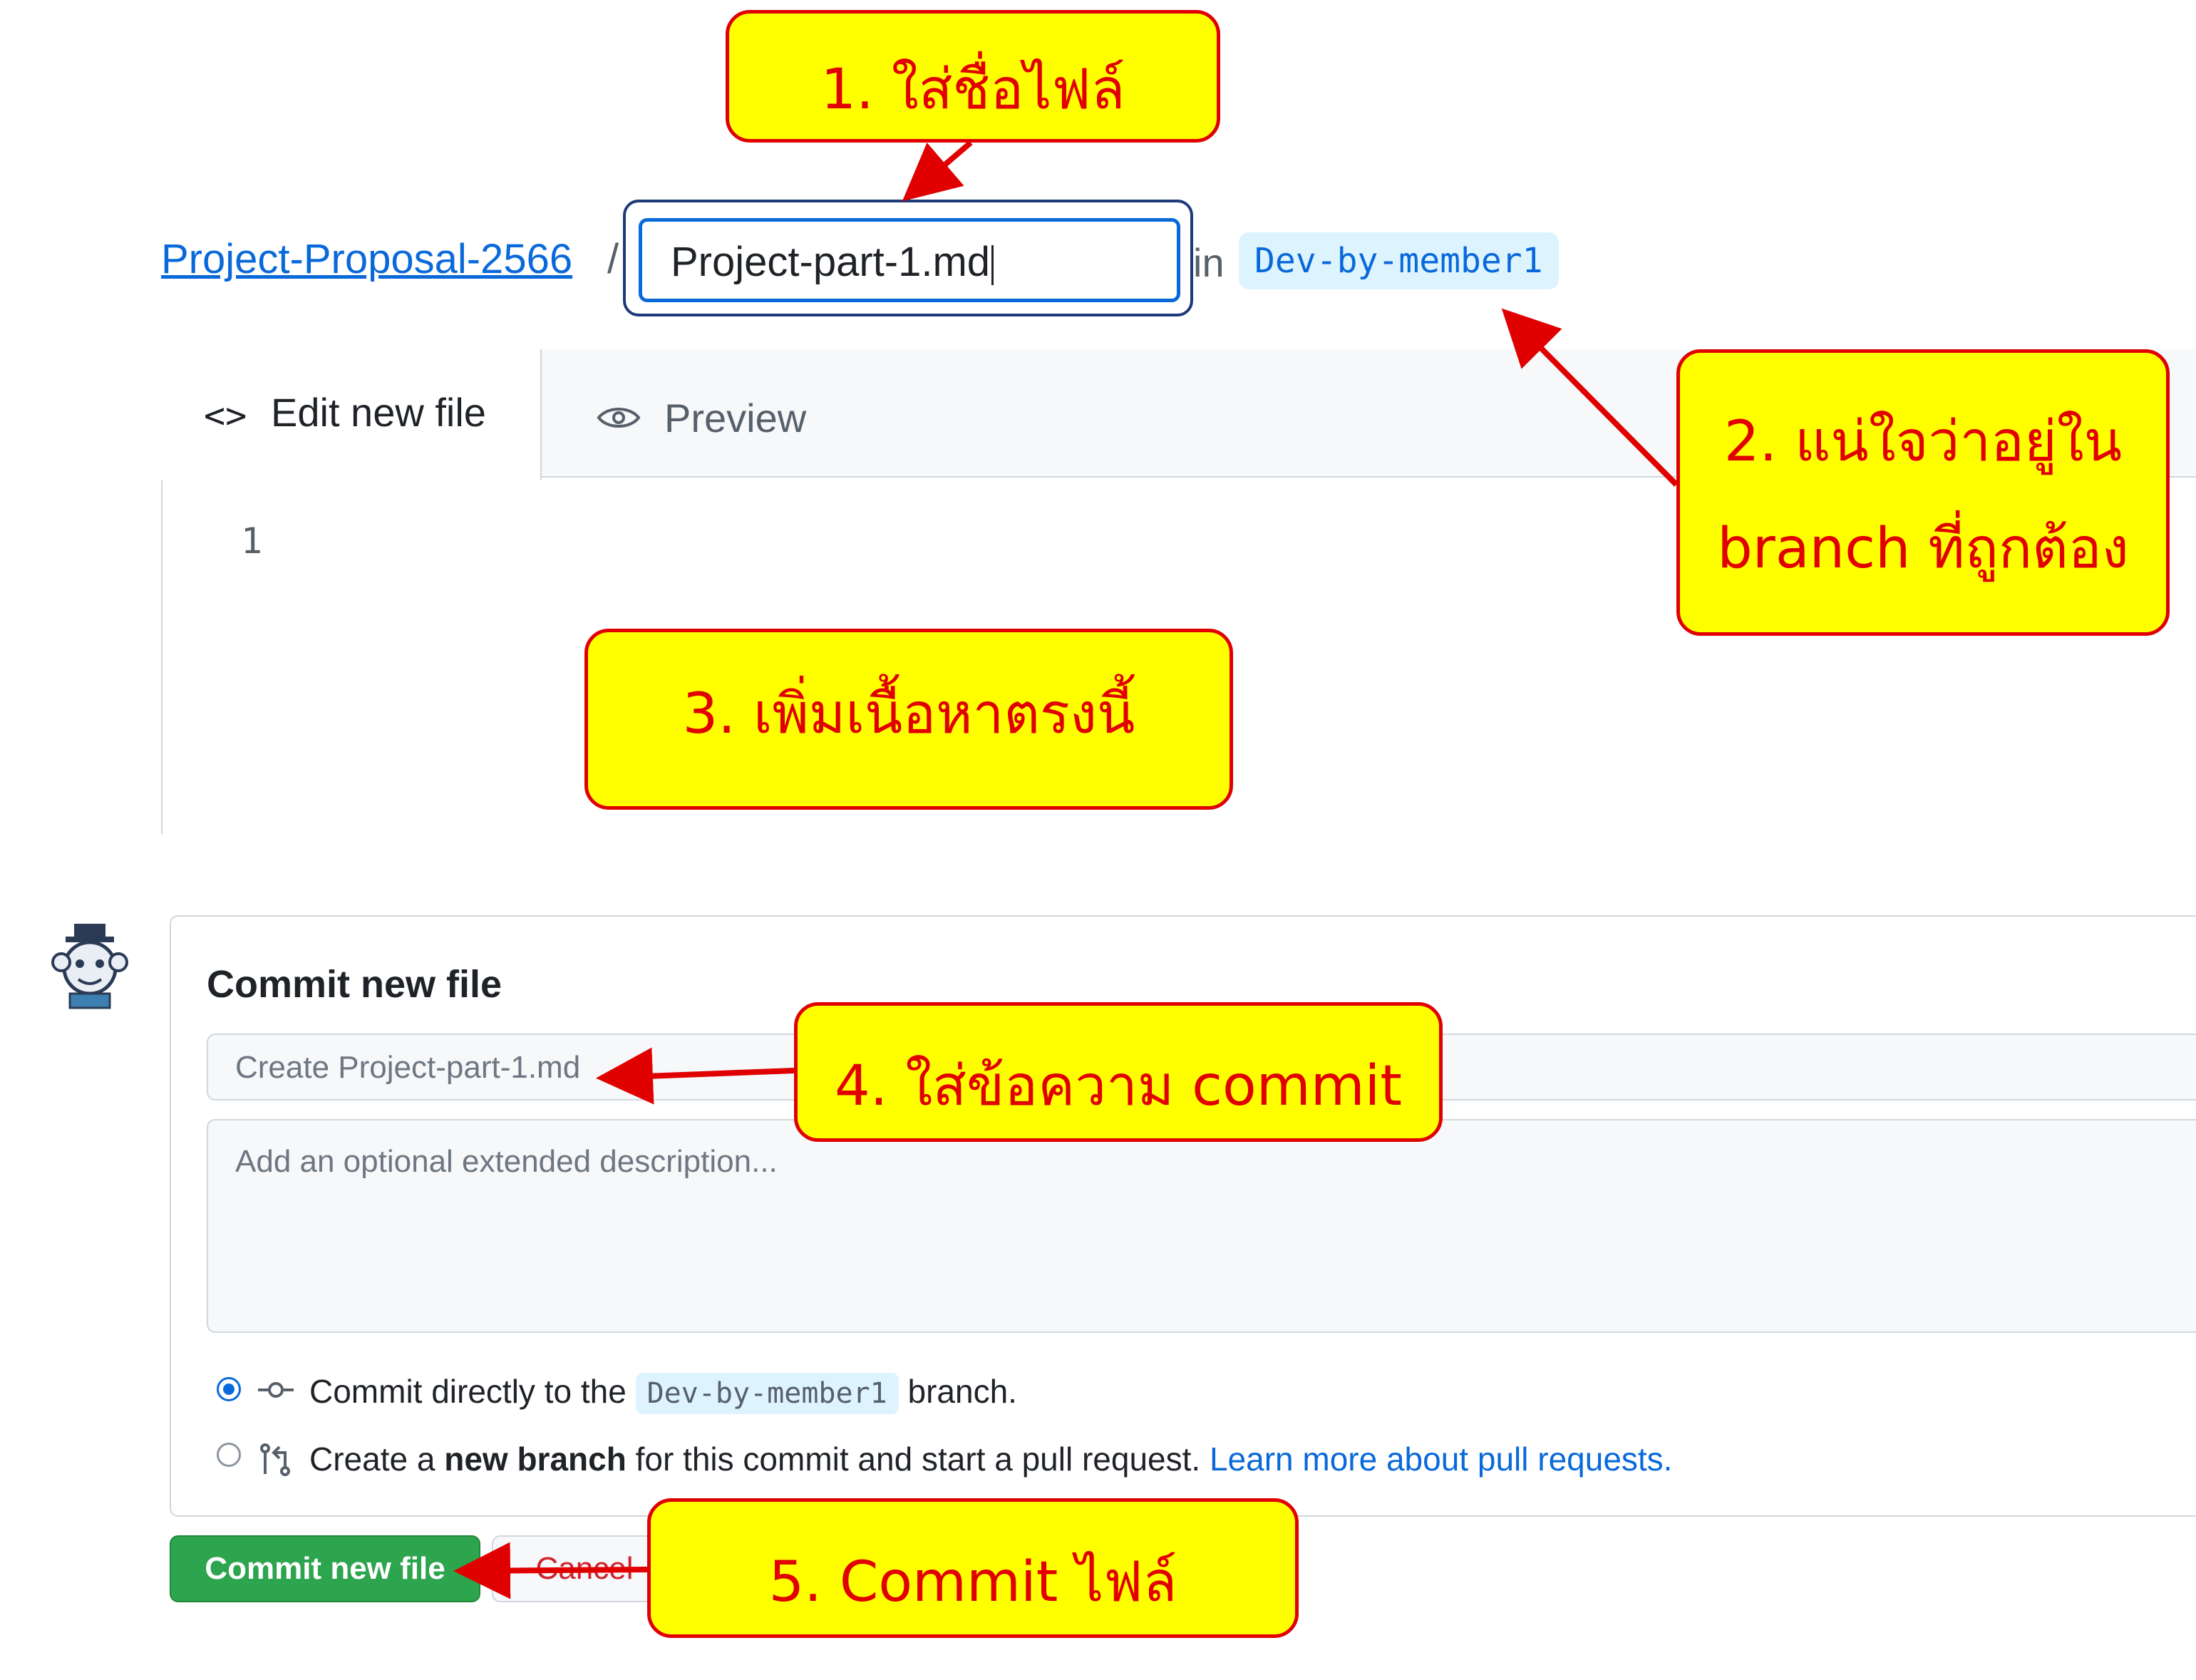 This screenshot has width=2196, height=1680. I want to click on commit-new-file-button: Commit new file, so click(325, 1568).